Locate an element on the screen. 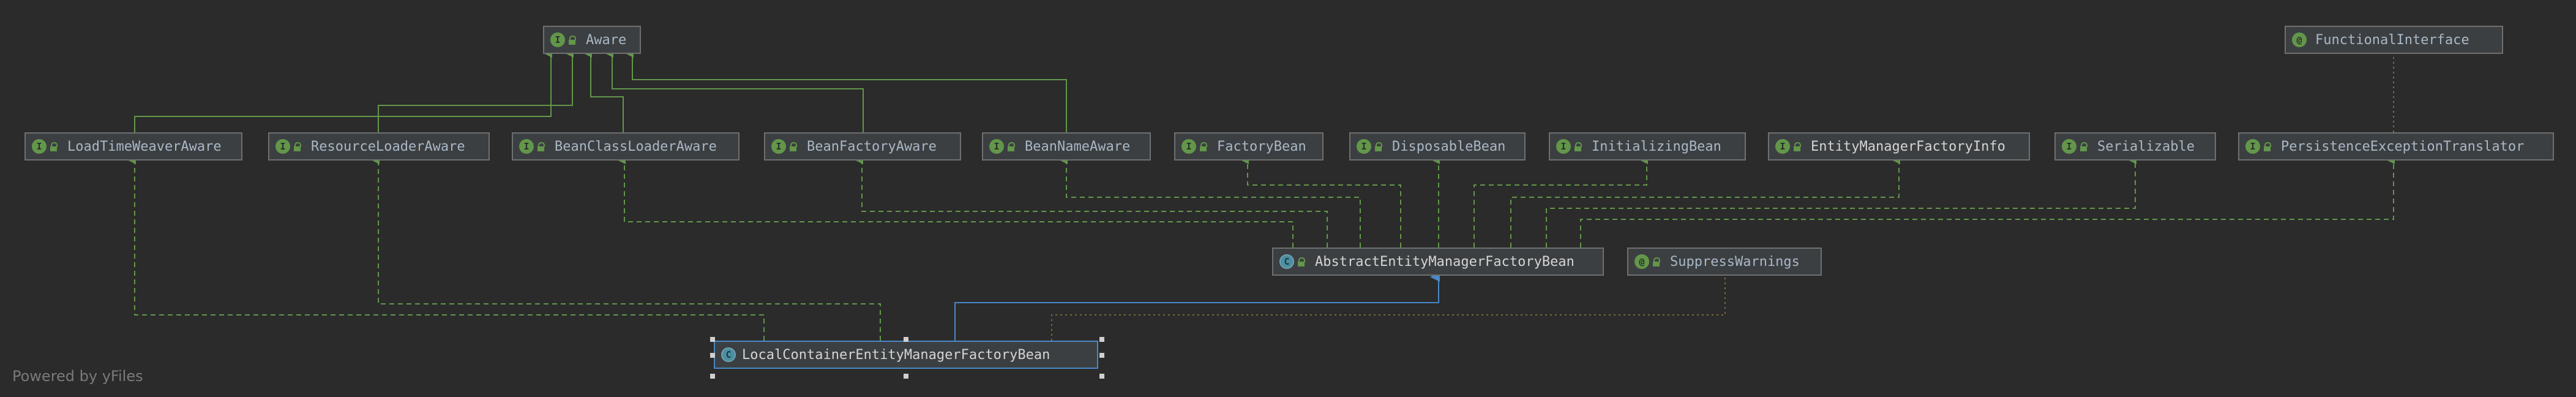  local-implements-edges is located at coordinates (505, 249).